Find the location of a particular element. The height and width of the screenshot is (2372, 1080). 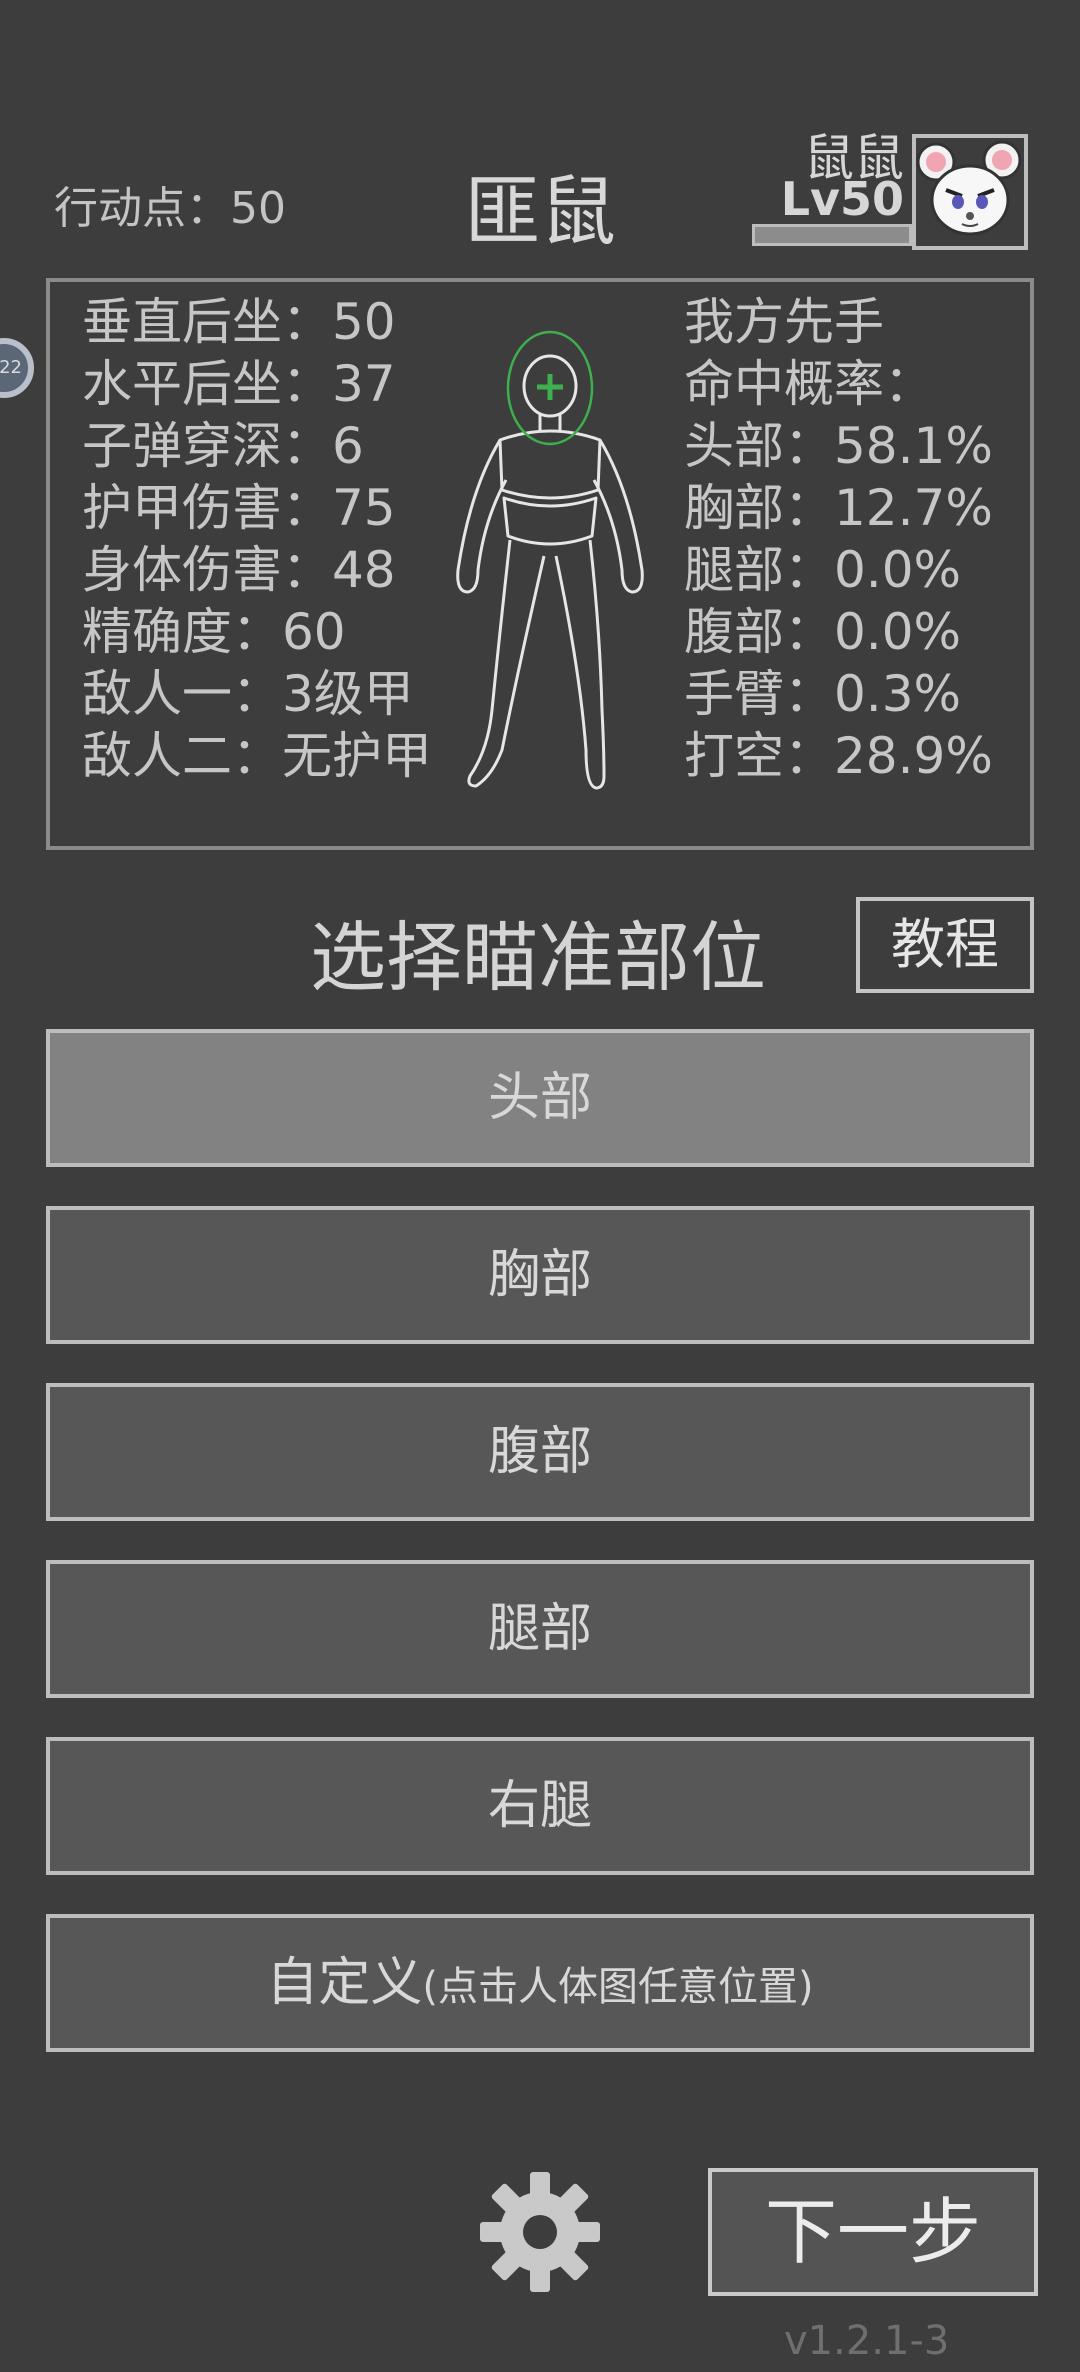

target-custom-button: 自定义(点击人体图任意位置) is located at coordinates (540, 1983).